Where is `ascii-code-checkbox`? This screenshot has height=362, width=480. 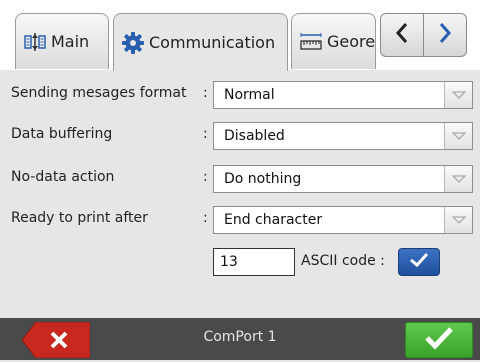 ascii-code-checkbox is located at coordinates (419, 262).